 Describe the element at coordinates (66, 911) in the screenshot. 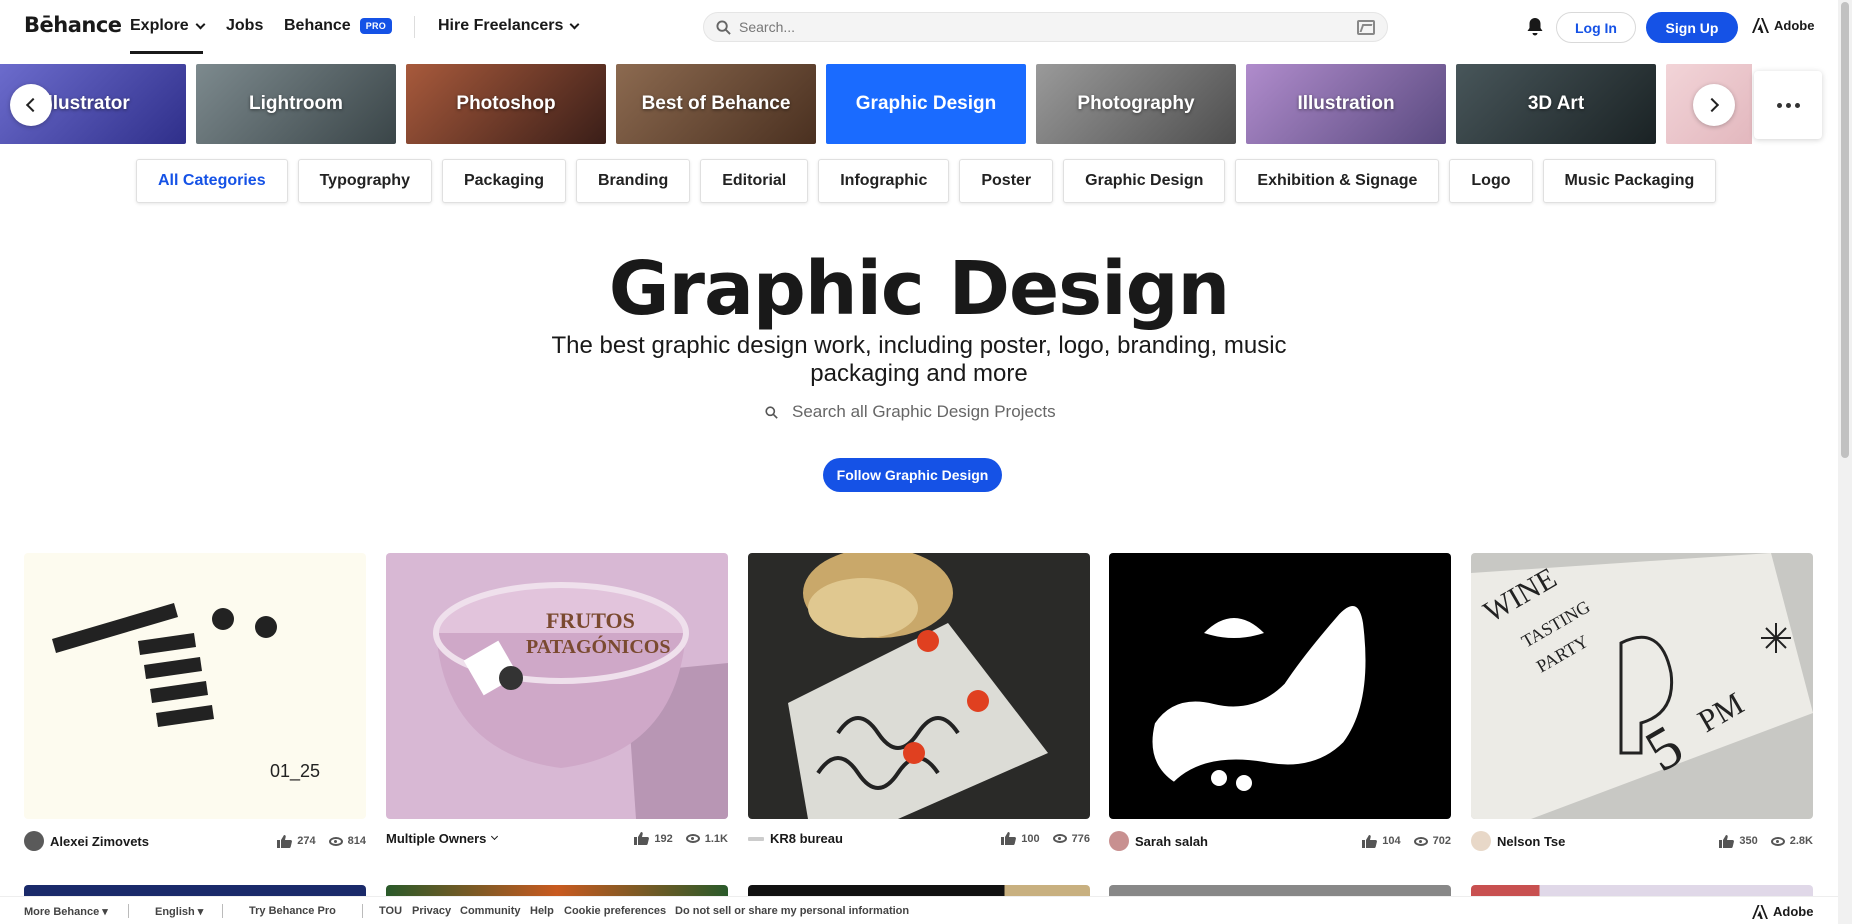

I see `footer-more-behance: More Behance ▾` at that location.